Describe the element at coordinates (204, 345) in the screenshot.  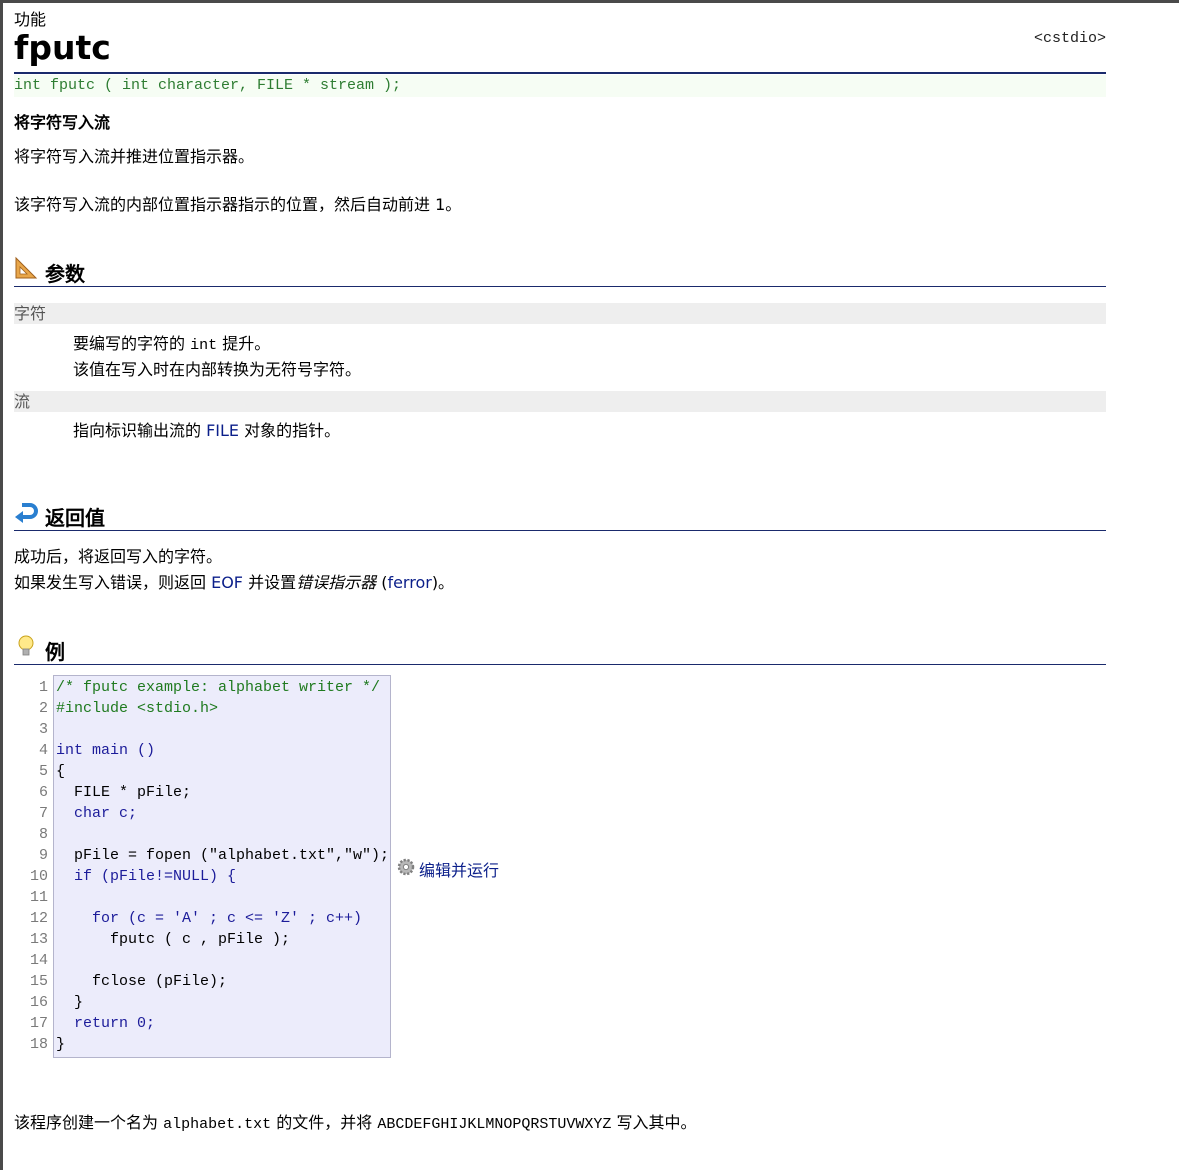
I see `int-code: int` at that location.